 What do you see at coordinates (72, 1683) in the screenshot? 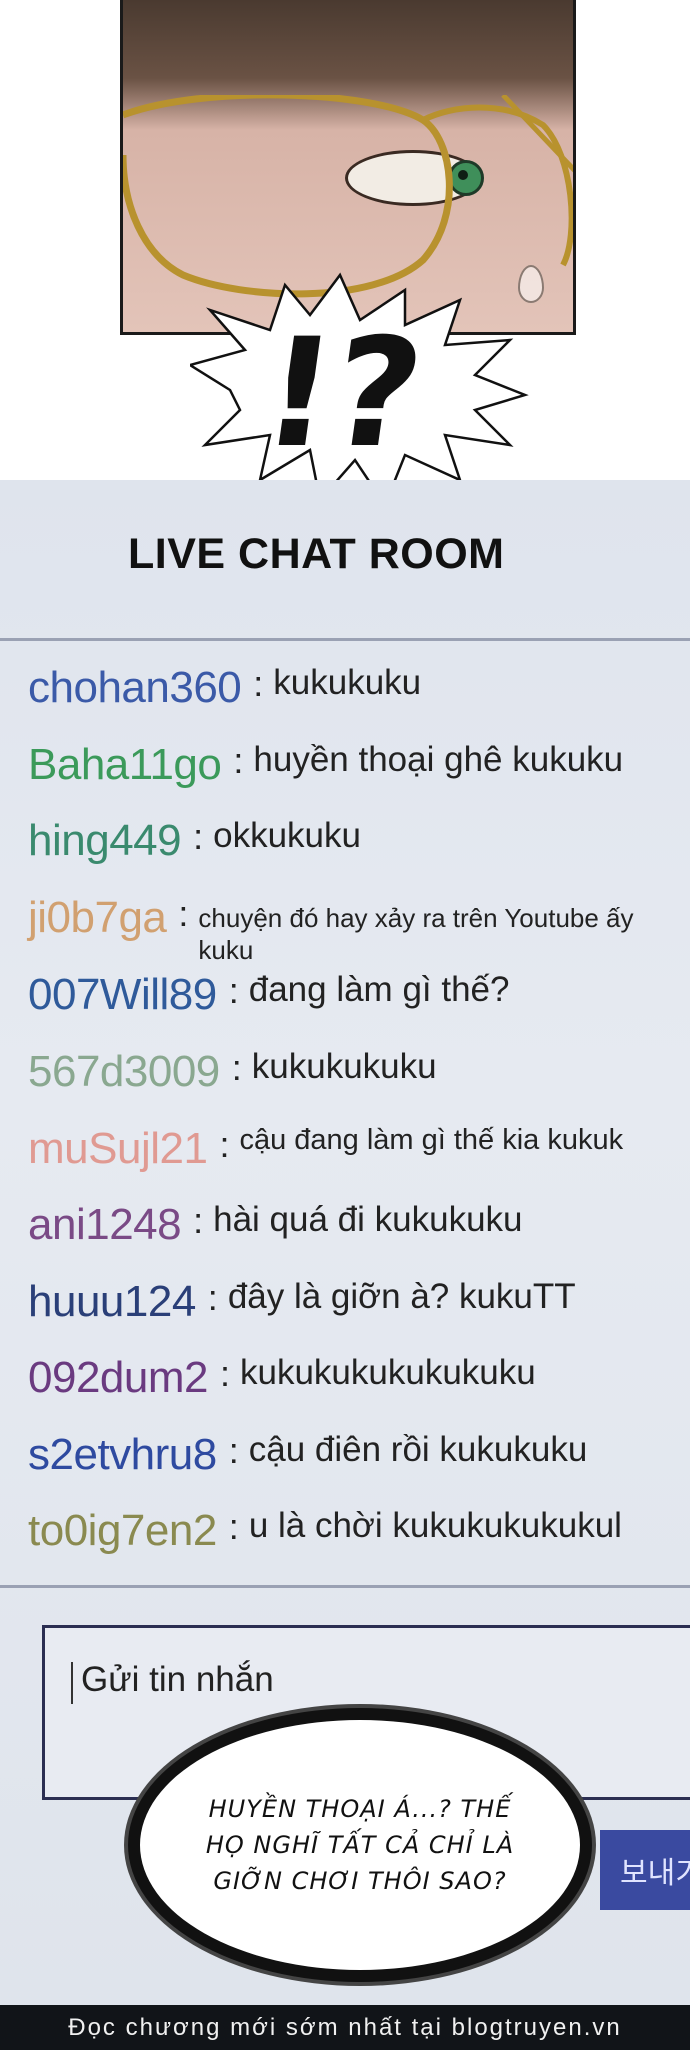
I see `text-caret` at bounding box center [72, 1683].